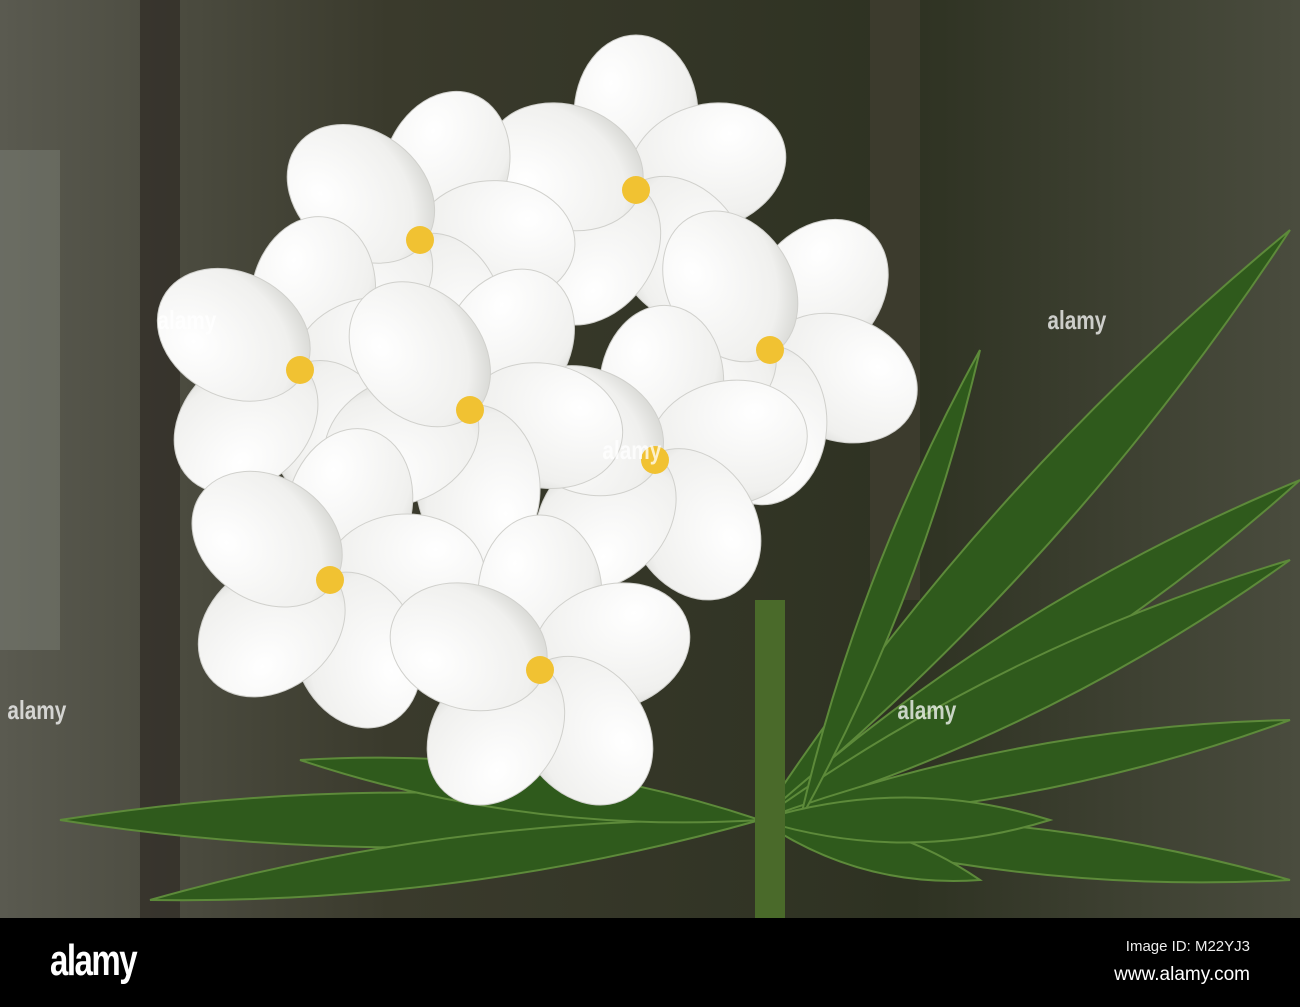 This screenshot has width=1300, height=1007. What do you see at coordinates (160, 459) in the screenshot?
I see `tree-trunk` at bounding box center [160, 459].